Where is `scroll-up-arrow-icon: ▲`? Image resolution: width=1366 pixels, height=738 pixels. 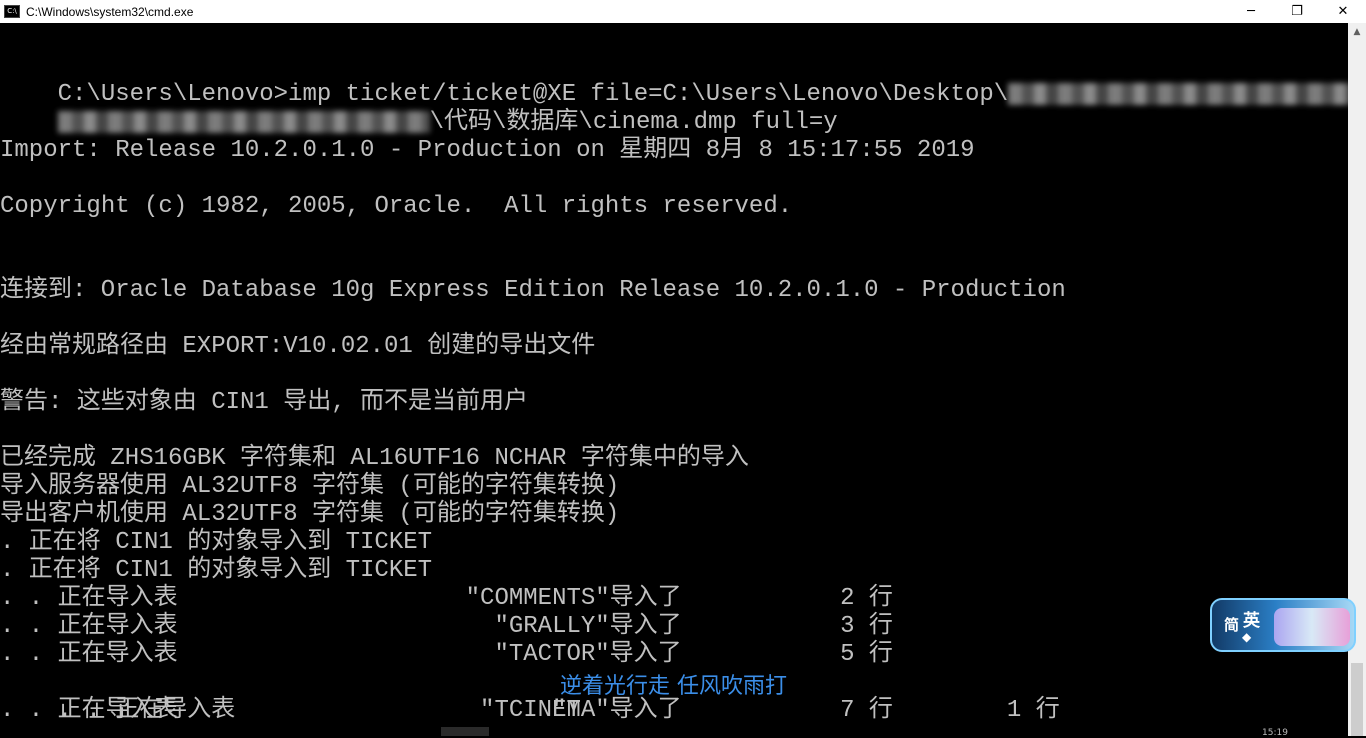
scroll-up-arrow-icon: ▲ is located at coordinates (1357, 32).